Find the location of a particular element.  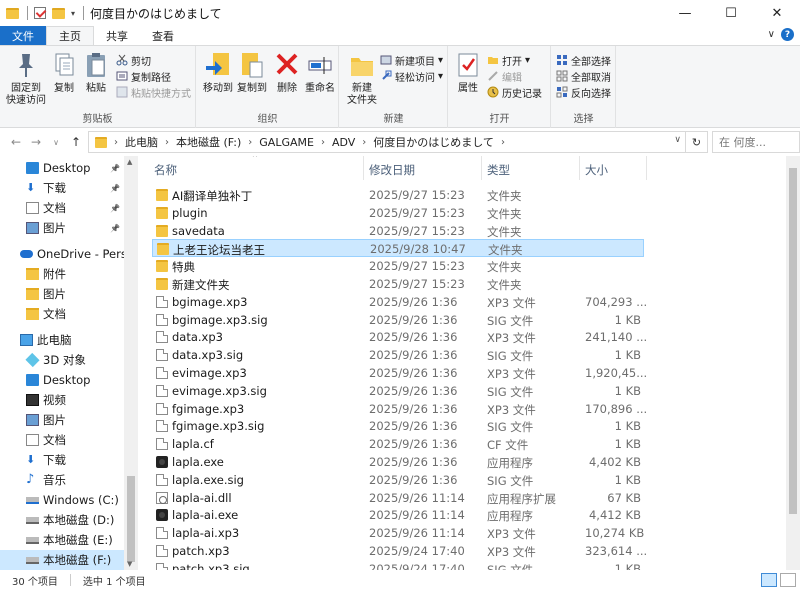

minimize-button: — is located at coordinates (685, 13).